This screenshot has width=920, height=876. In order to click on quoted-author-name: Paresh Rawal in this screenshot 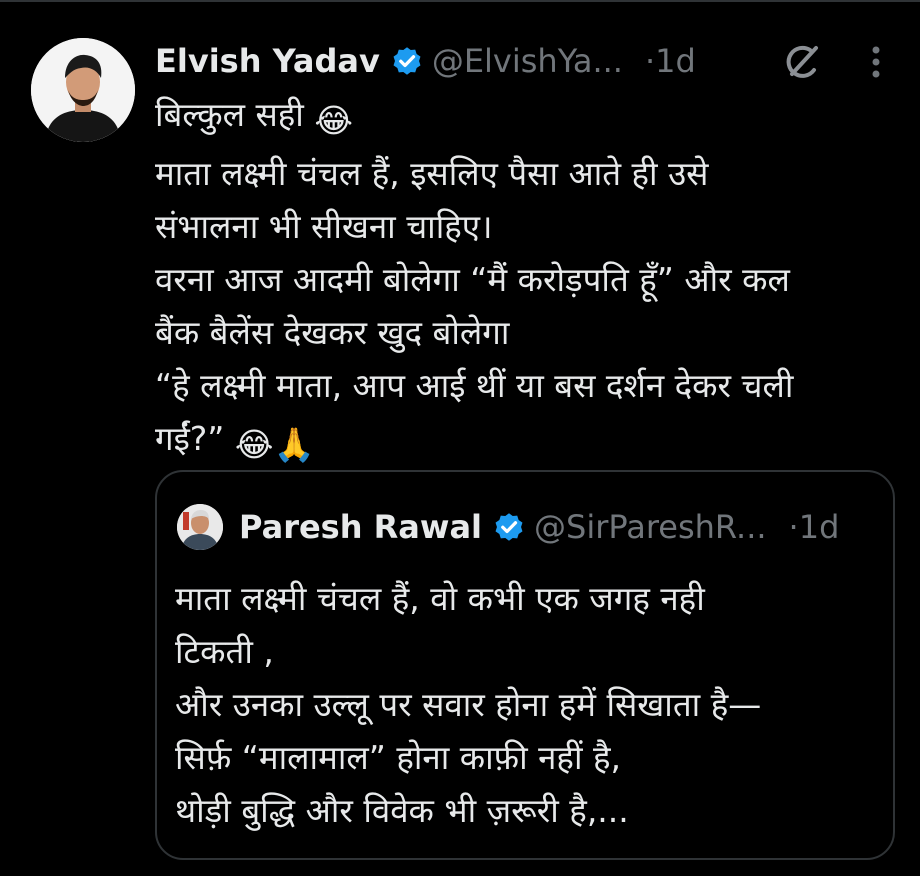, I will do `click(360, 527)`.